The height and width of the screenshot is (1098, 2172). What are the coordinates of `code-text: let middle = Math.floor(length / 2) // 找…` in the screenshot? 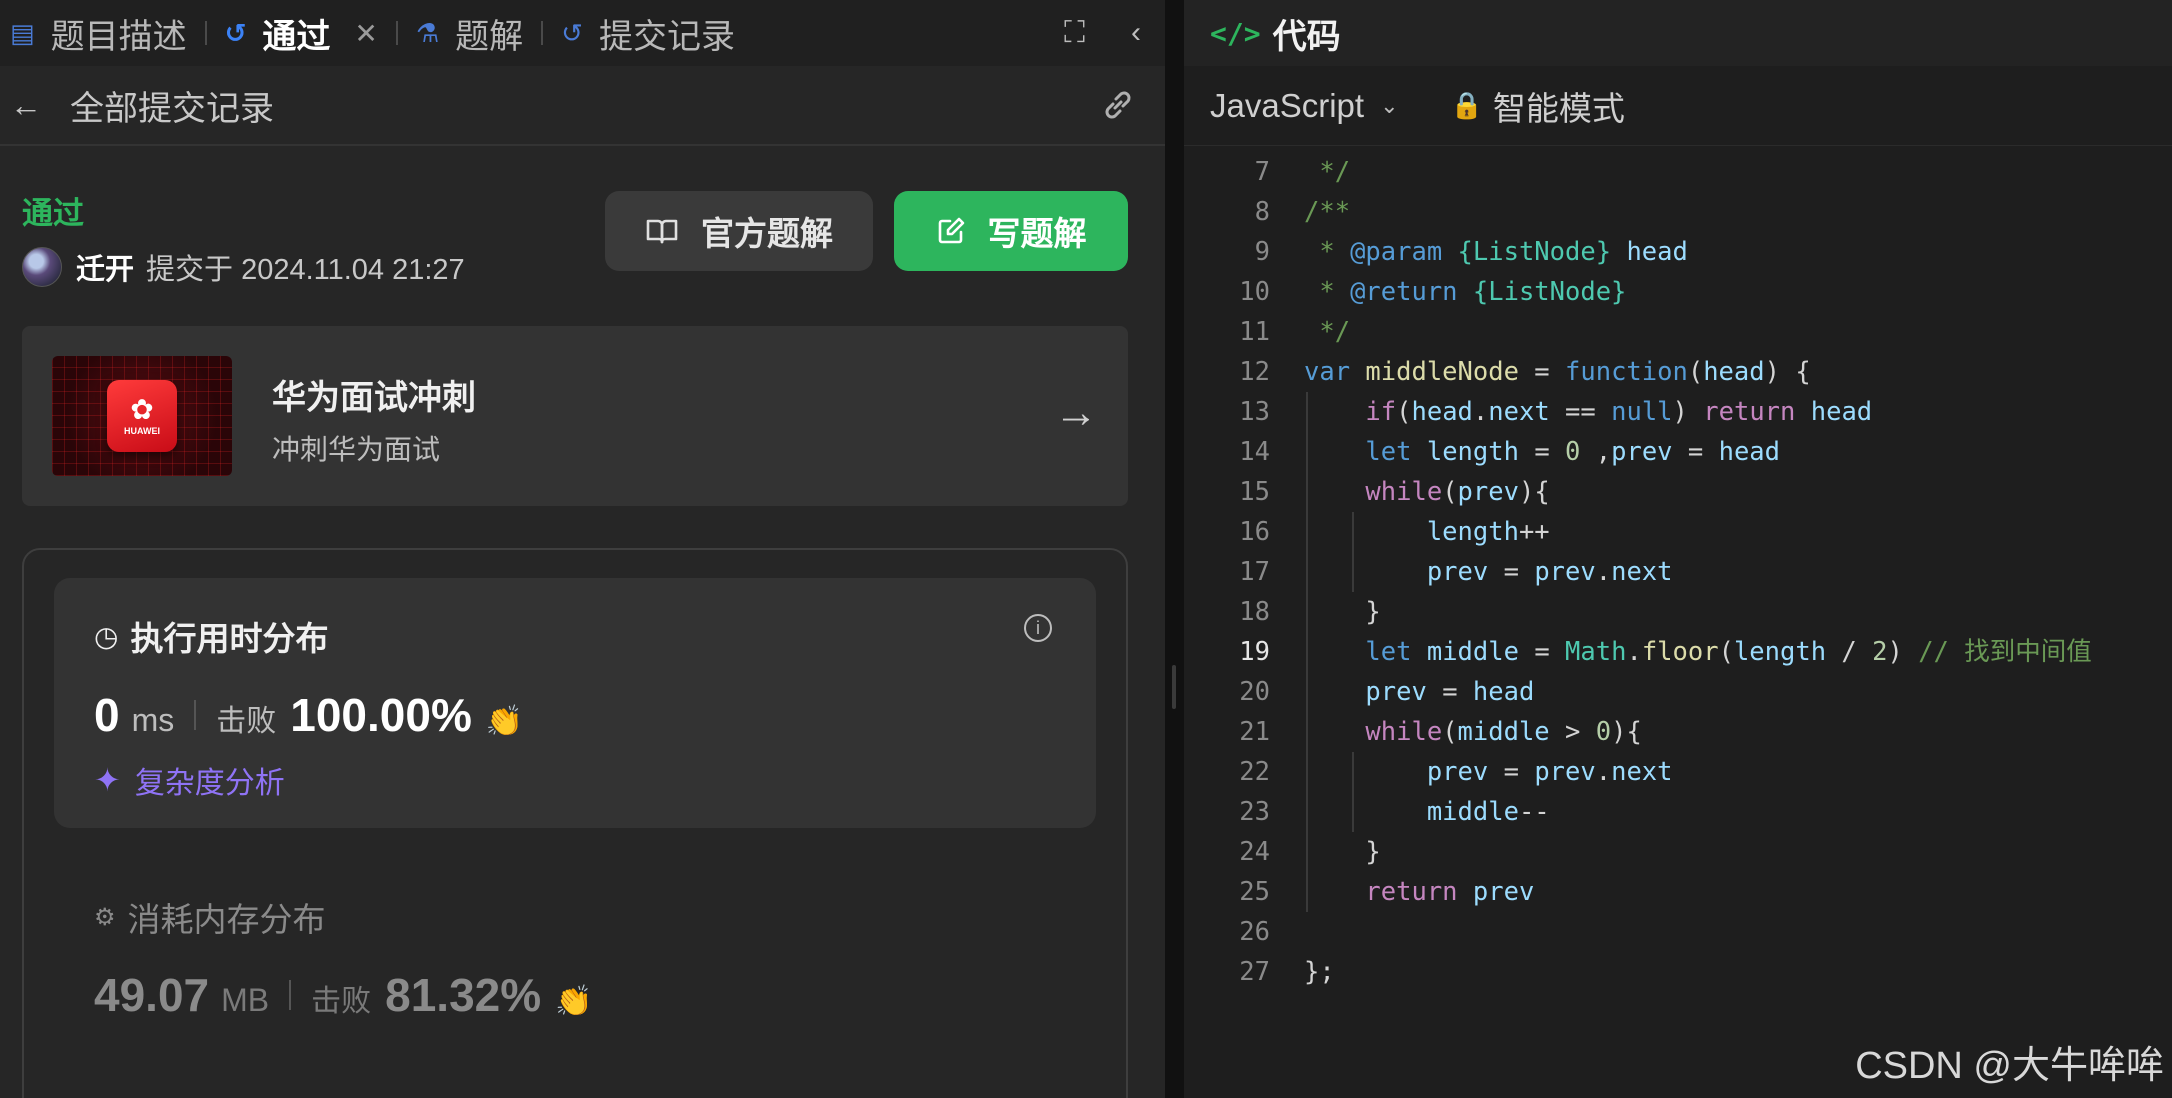 It's located at (1697, 652).